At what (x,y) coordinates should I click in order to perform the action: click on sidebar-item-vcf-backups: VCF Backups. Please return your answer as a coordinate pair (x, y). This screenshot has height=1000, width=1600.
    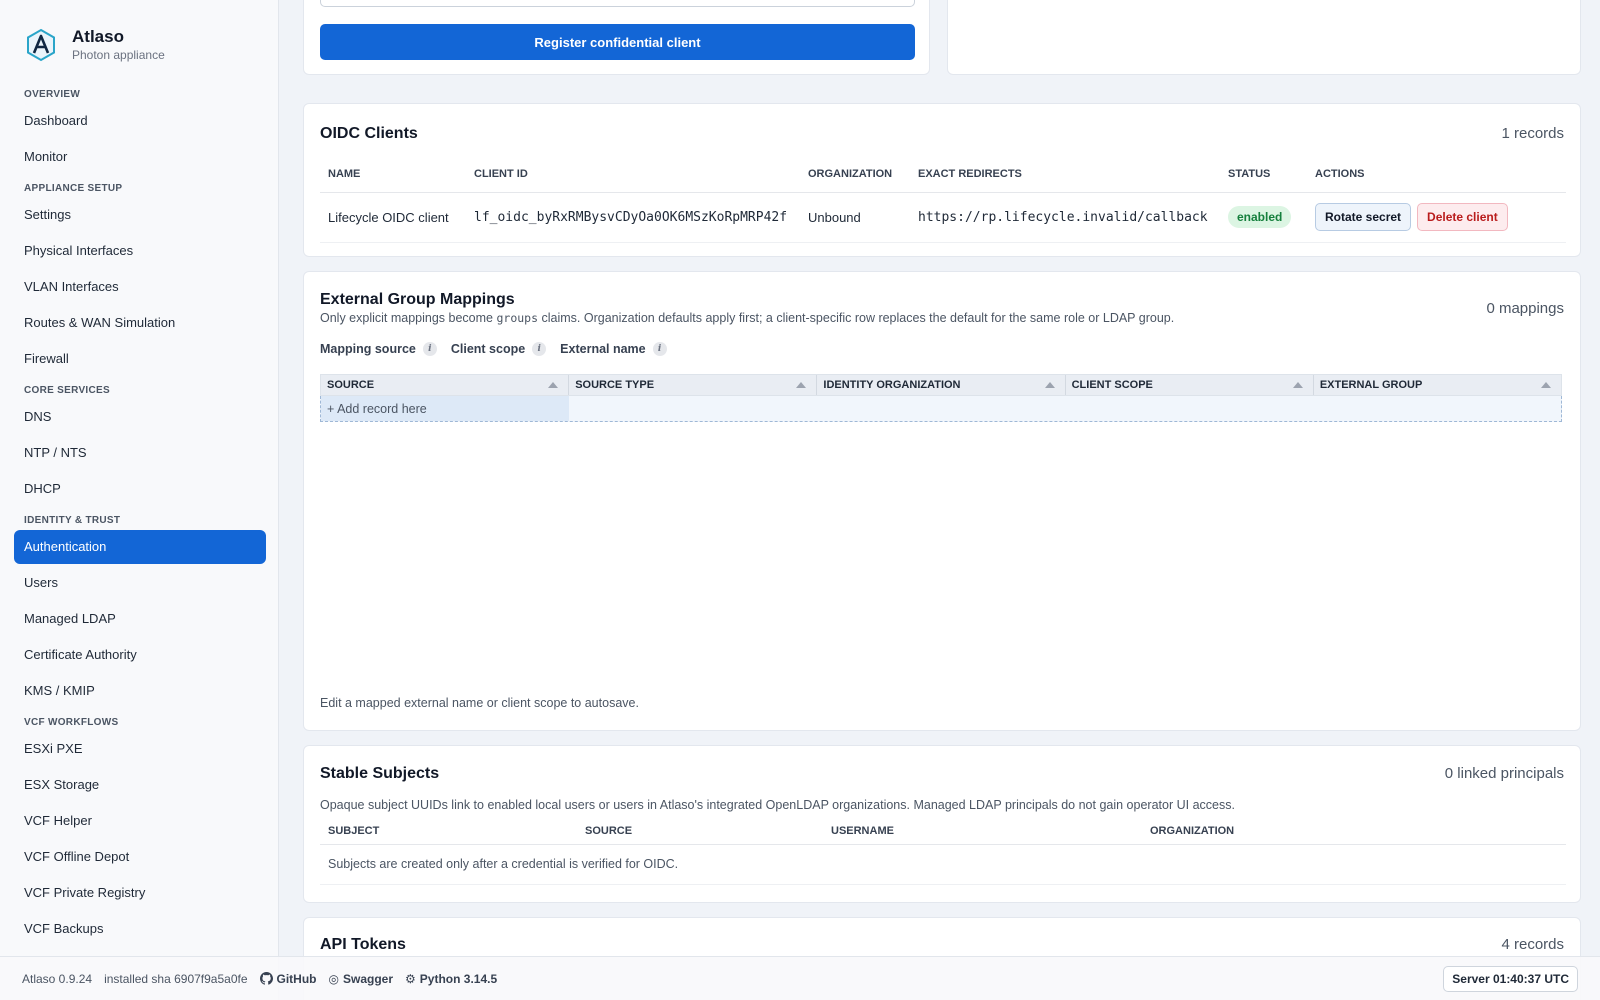
    Looking at the image, I should click on (140, 929).